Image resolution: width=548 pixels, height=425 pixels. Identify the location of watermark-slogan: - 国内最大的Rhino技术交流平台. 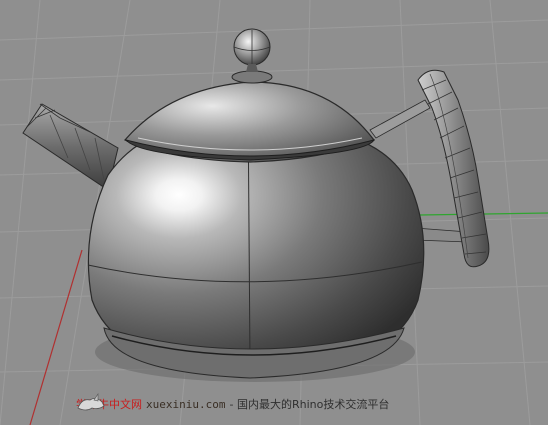
(309, 404).